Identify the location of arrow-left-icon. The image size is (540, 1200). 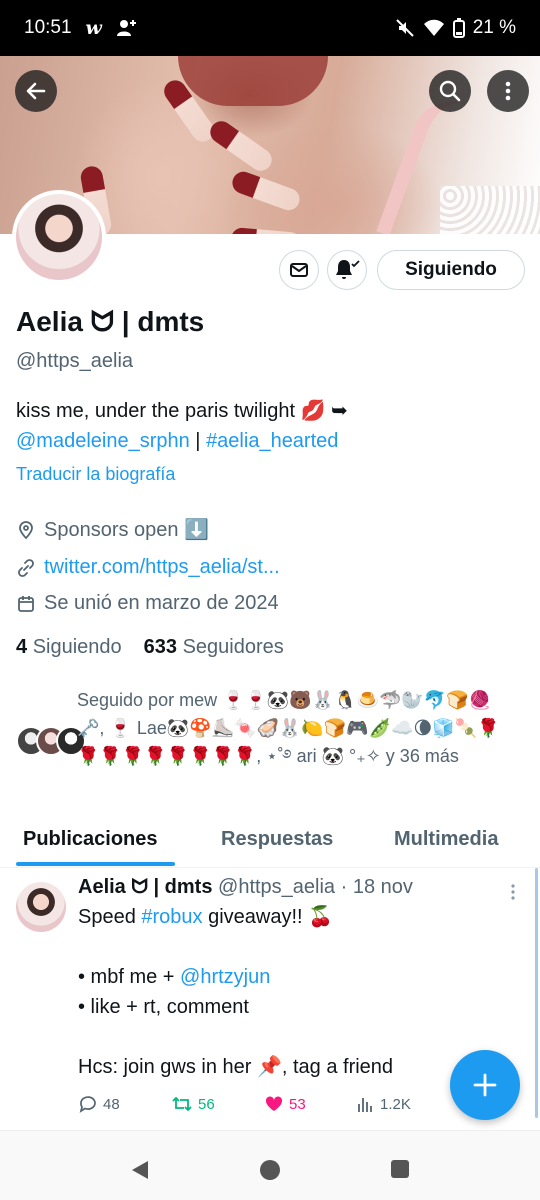
(36, 91).